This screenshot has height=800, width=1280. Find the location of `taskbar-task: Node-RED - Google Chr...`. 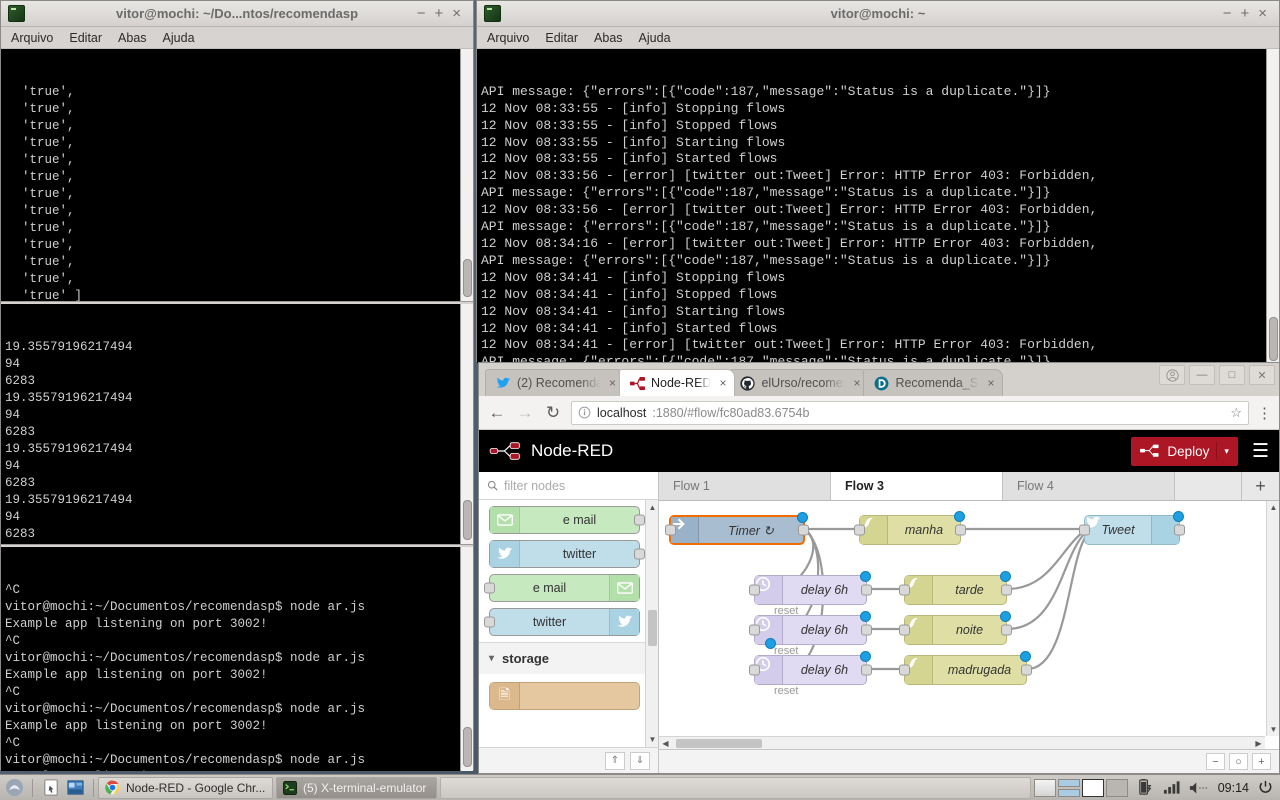

taskbar-task: Node-RED - Google Chr... is located at coordinates (185, 787).